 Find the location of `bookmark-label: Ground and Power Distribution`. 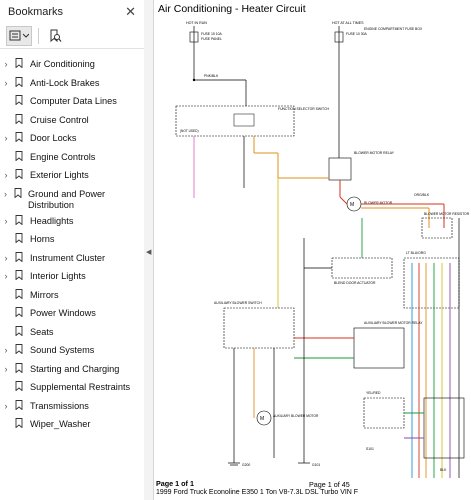

bookmark-label: Ground and Power Distribution is located at coordinates (67, 199).